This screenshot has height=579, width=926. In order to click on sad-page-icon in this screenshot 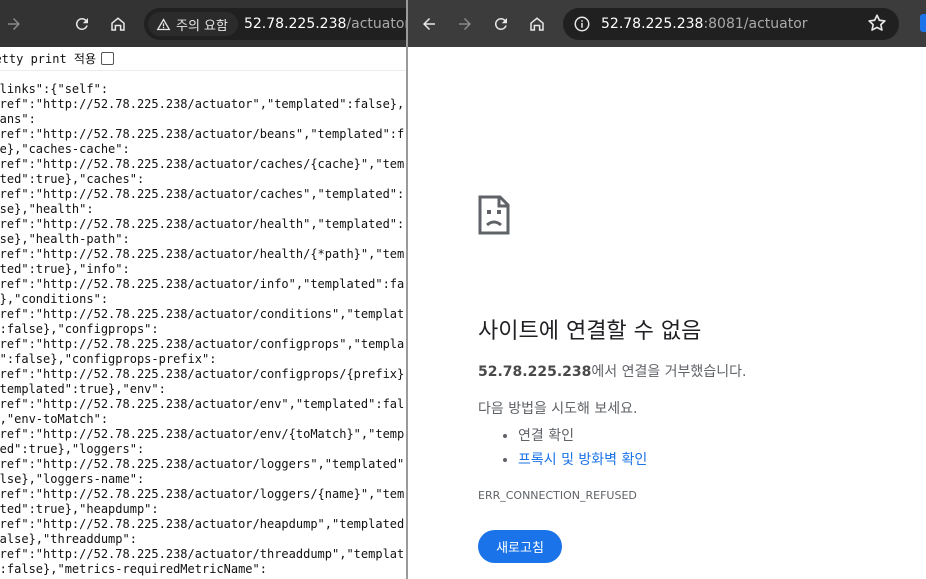, I will do `click(494, 215)`.